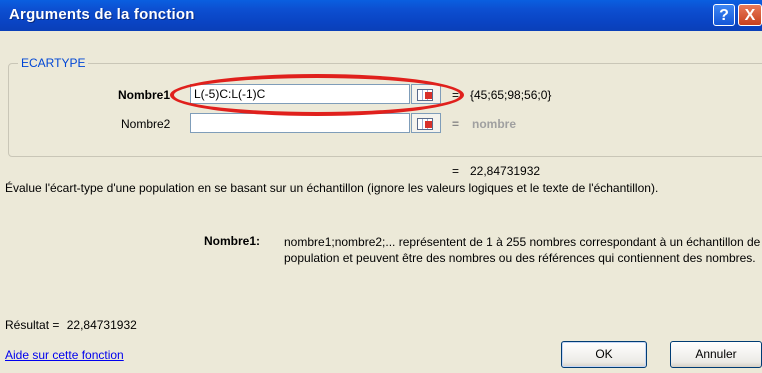  What do you see at coordinates (456, 124) in the screenshot?
I see `argument-equals: =` at bounding box center [456, 124].